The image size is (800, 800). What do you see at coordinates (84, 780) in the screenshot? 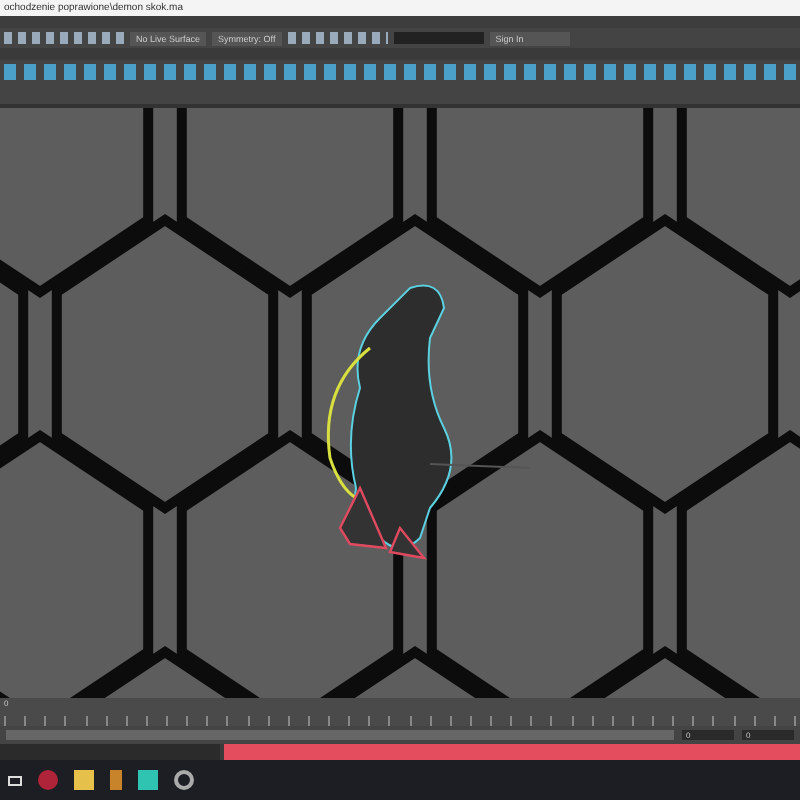
I see `folder-icon` at bounding box center [84, 780].